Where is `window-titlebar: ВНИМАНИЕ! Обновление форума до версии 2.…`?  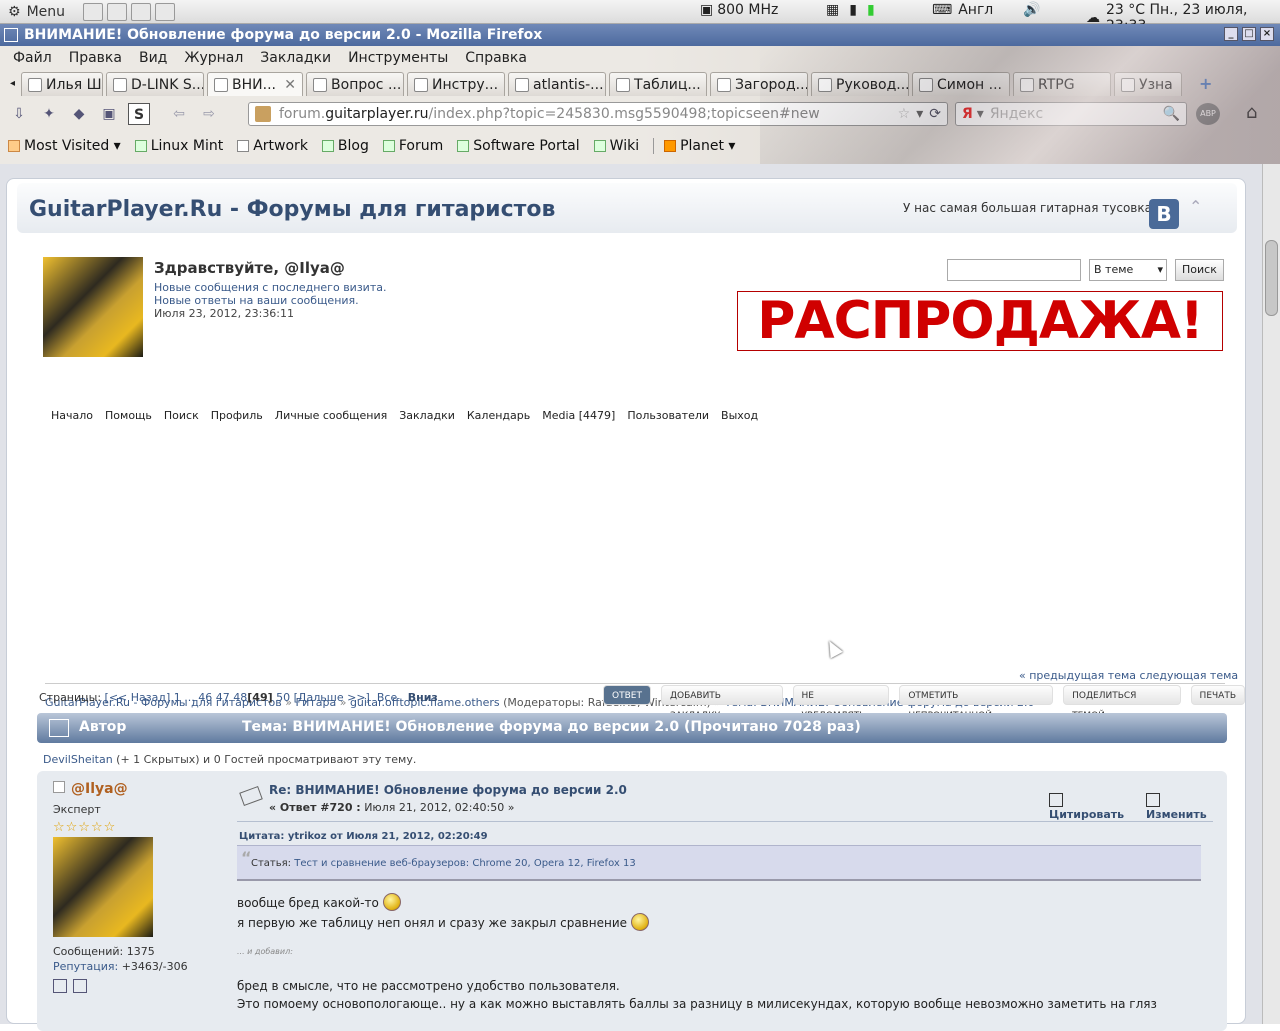 window-titlebar: ВНИМАНИЕ! Обновление форума до версии 2.… is located at coordinates (640, 35).